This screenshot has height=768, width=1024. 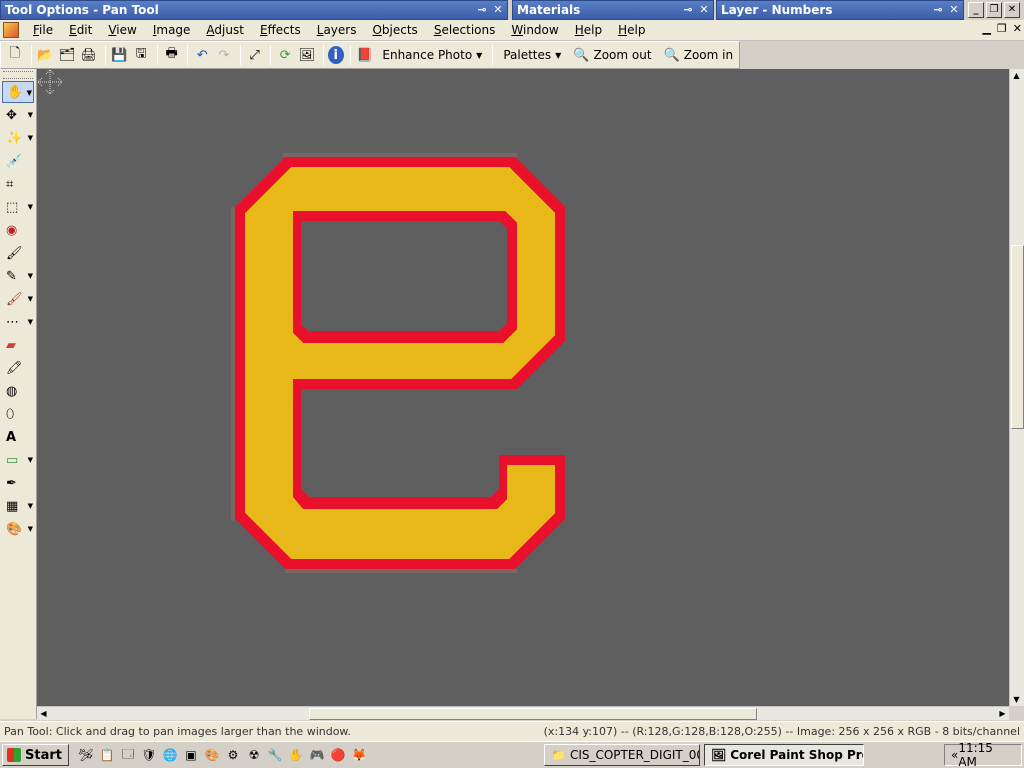 What do you see at coordinates (18, 322) in the screenshot?
I see `warp-tool: ⋯ ▼` at bounding box center [18, 322].